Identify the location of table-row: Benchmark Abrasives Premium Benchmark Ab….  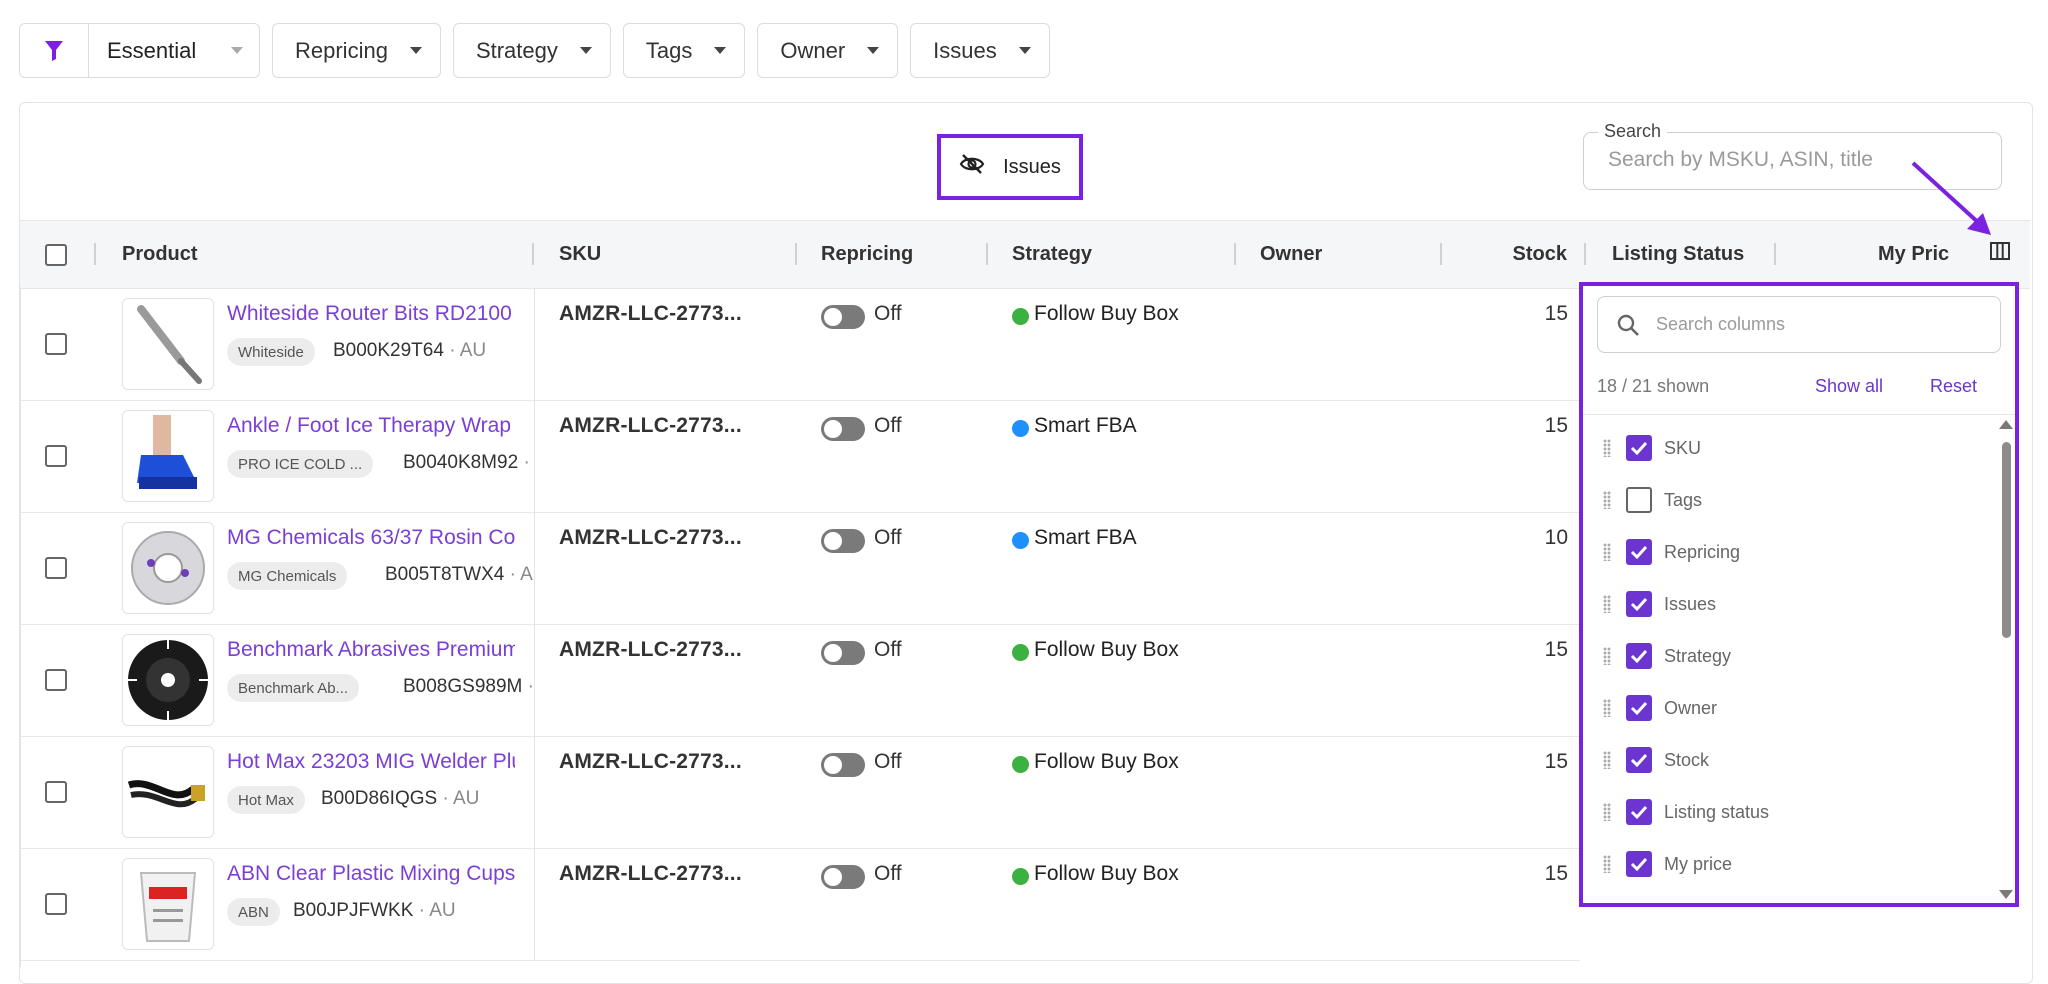
(800, 680).